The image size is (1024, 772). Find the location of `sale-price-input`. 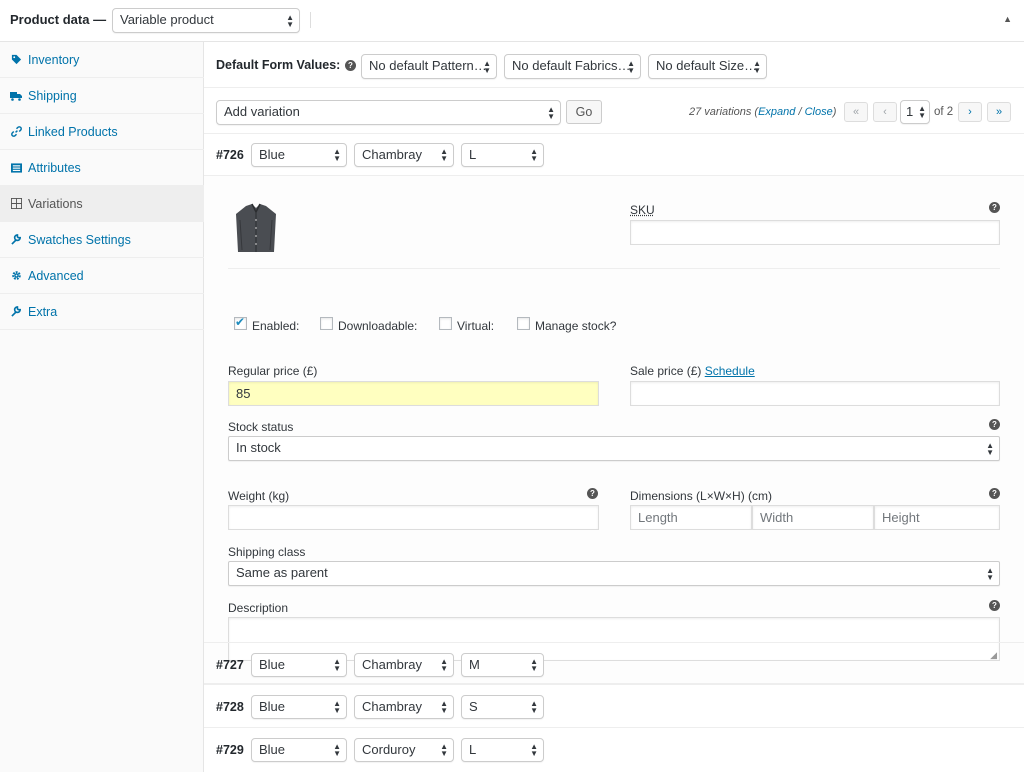

sale-price-input is located at coordinates (815, 393).